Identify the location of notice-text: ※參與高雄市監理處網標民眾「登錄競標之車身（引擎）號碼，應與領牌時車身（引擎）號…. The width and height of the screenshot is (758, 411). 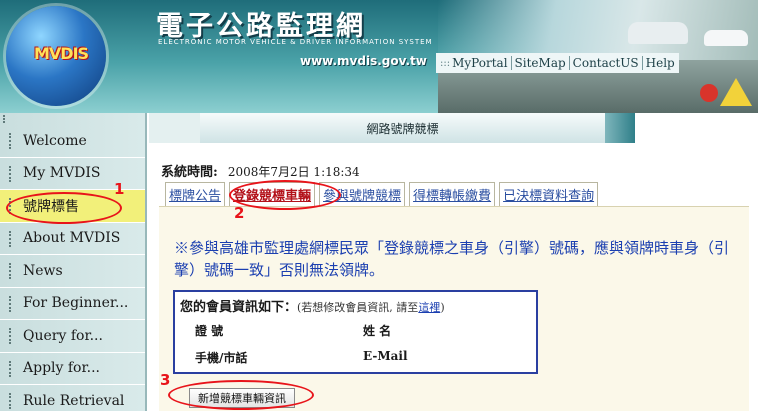
(454, 259).